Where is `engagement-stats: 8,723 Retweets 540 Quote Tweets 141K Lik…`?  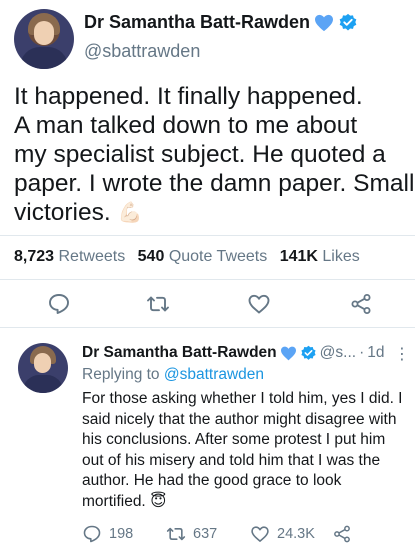 engagement-stats: 8,723 Retweets 540 Quote Tweets 141K Lik… is located at coordinates (191, 257).